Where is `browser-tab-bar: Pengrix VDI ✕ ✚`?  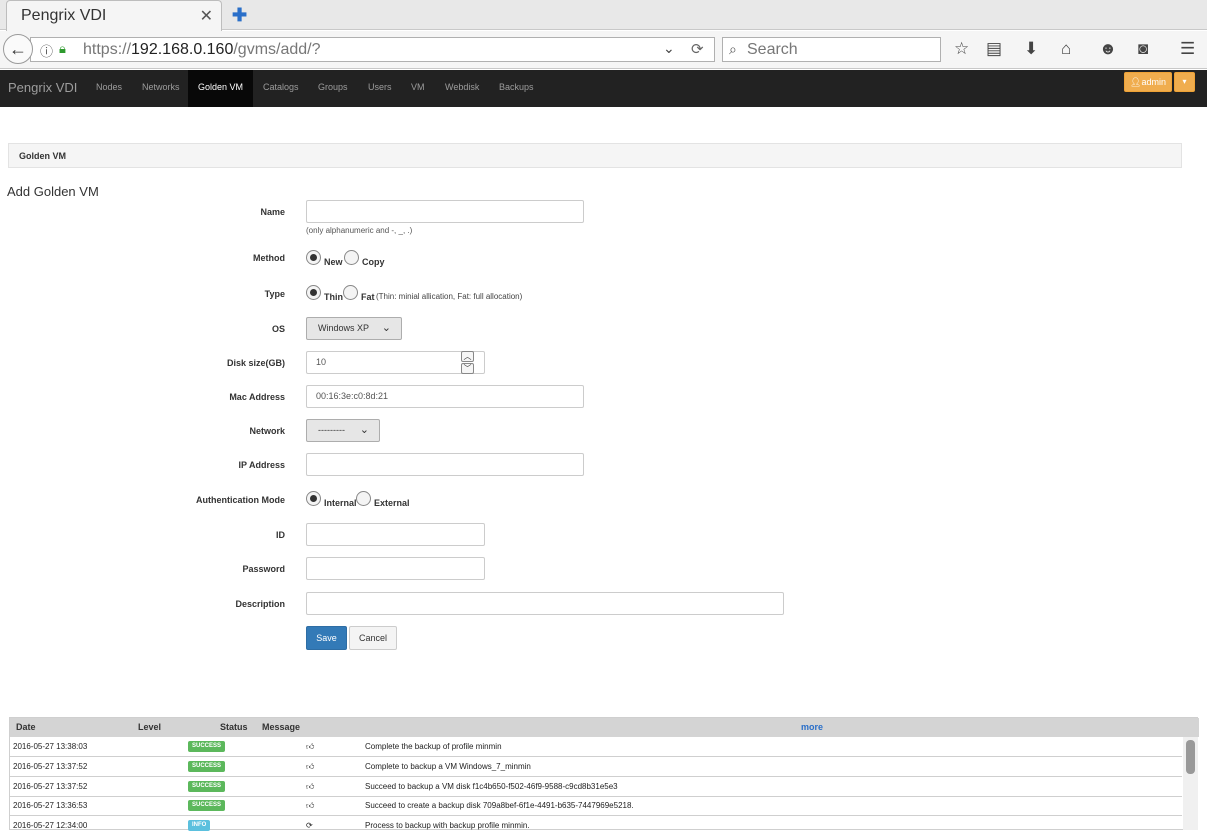
browser-tab-bar: Pengrix VDI ✕ ✚ is located at coordinates (603, 15).